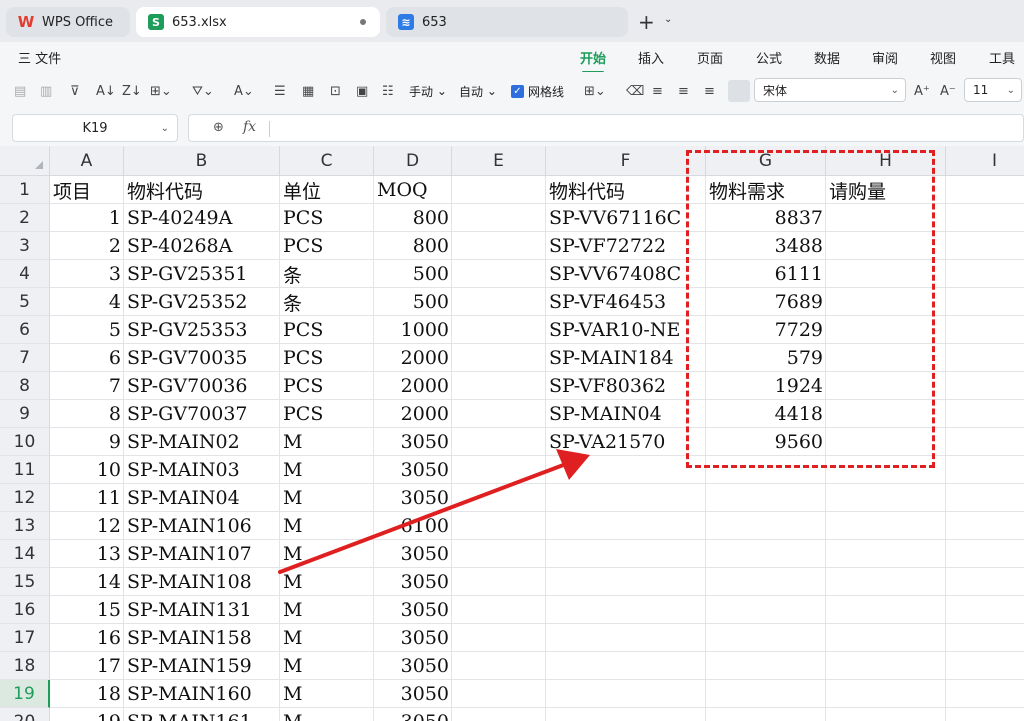  Describe the element at coordinates (709, 91) in the screenshot. I see `align-right-icon: ≡` at that location.